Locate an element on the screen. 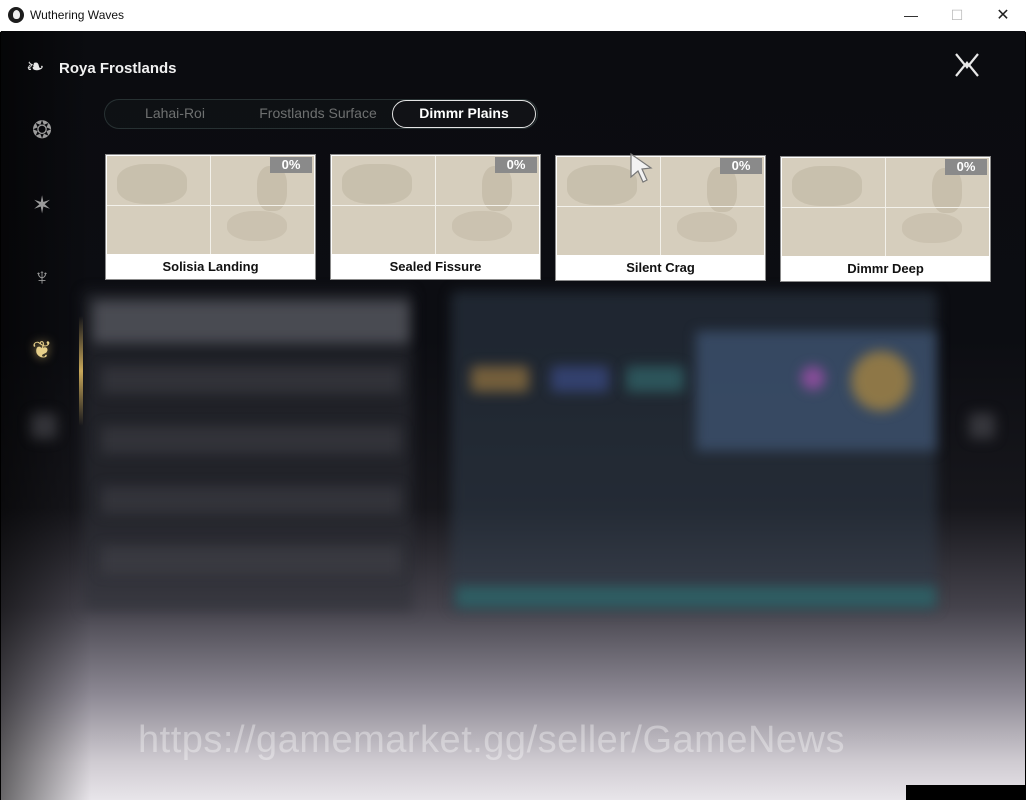 This screenshot has height=800, width=1026. tab-lahai-roi: Lahai-Roi is located at coordinates (175, 113).